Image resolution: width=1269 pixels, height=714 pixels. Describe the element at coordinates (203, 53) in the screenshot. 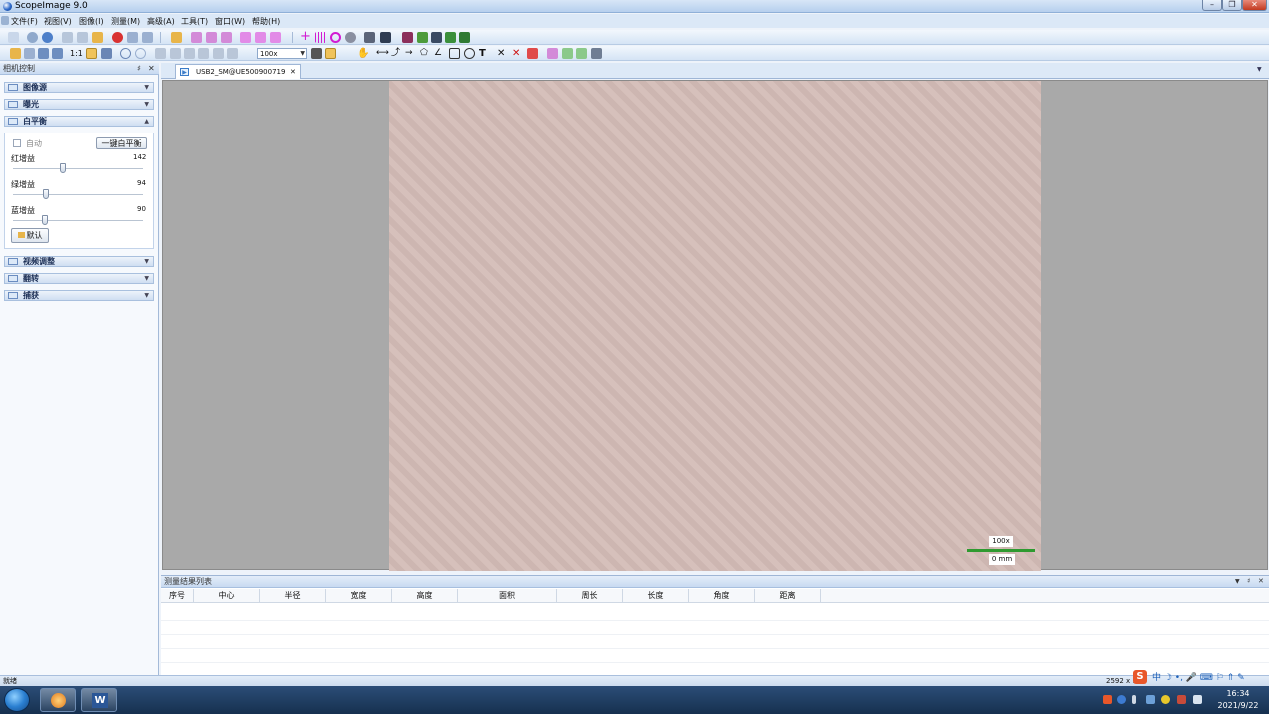

I see `rotate-right-icon` at that location.